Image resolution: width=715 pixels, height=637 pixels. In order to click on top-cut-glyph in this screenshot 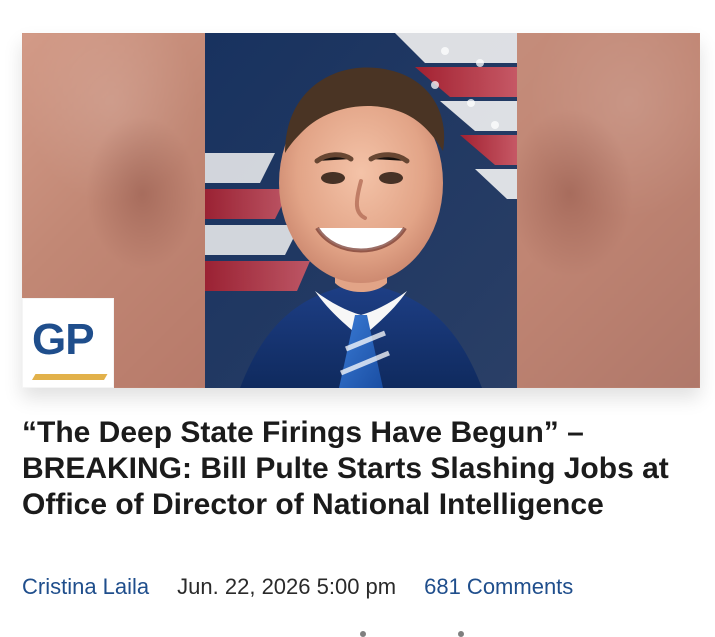, I will do `click(357, 3)`.